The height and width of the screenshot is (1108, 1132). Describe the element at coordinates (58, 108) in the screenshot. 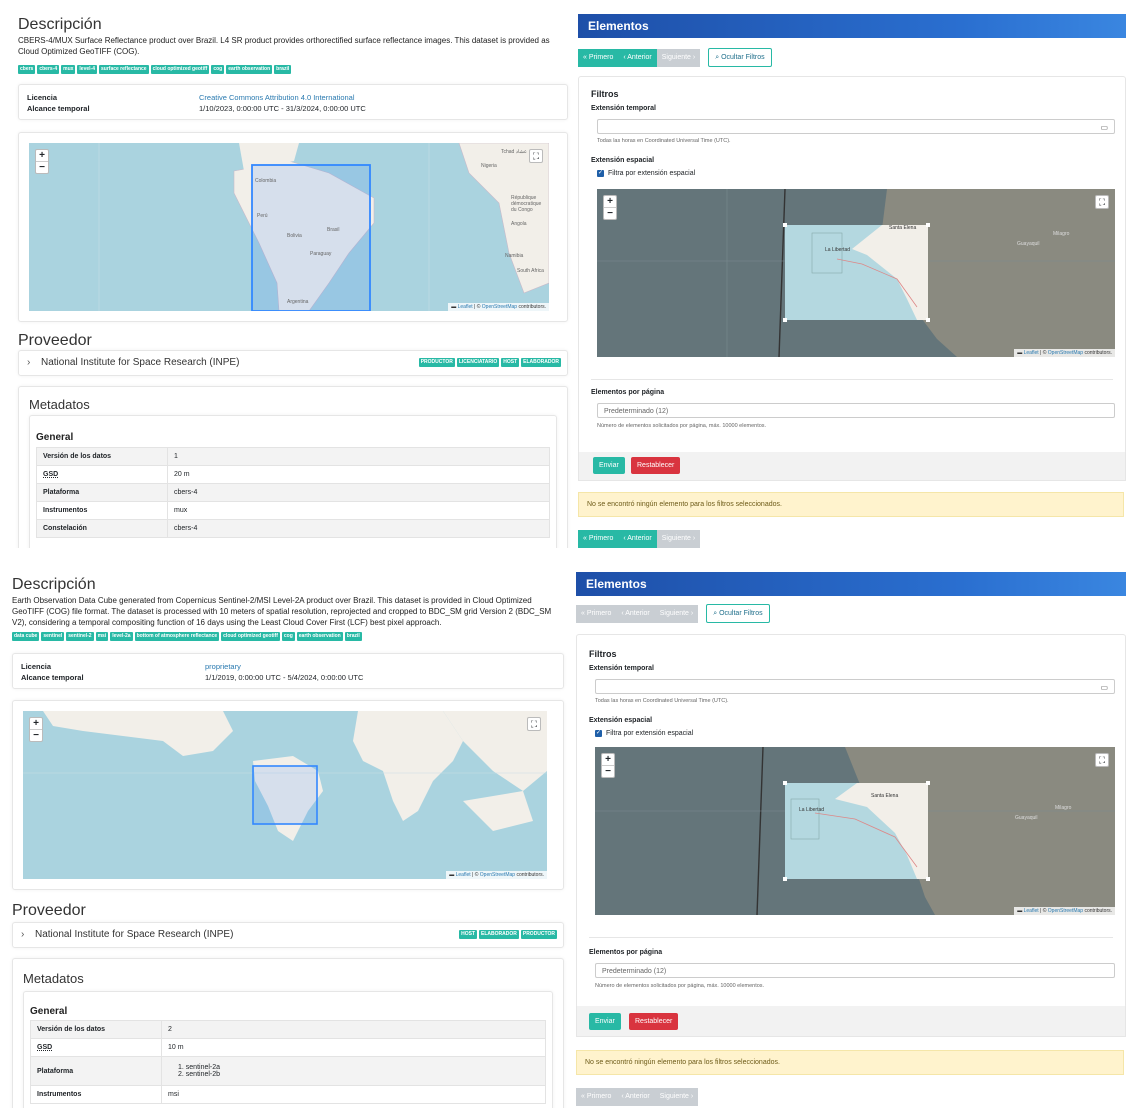

I see `temporal-label: Alcance temporal` at that location.